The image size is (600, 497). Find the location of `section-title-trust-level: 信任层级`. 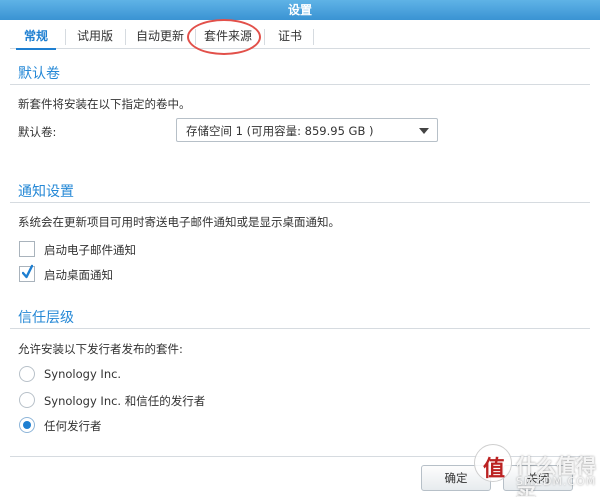

section-title-trust-level: 信任层级 is located at coordinates (46, 318).